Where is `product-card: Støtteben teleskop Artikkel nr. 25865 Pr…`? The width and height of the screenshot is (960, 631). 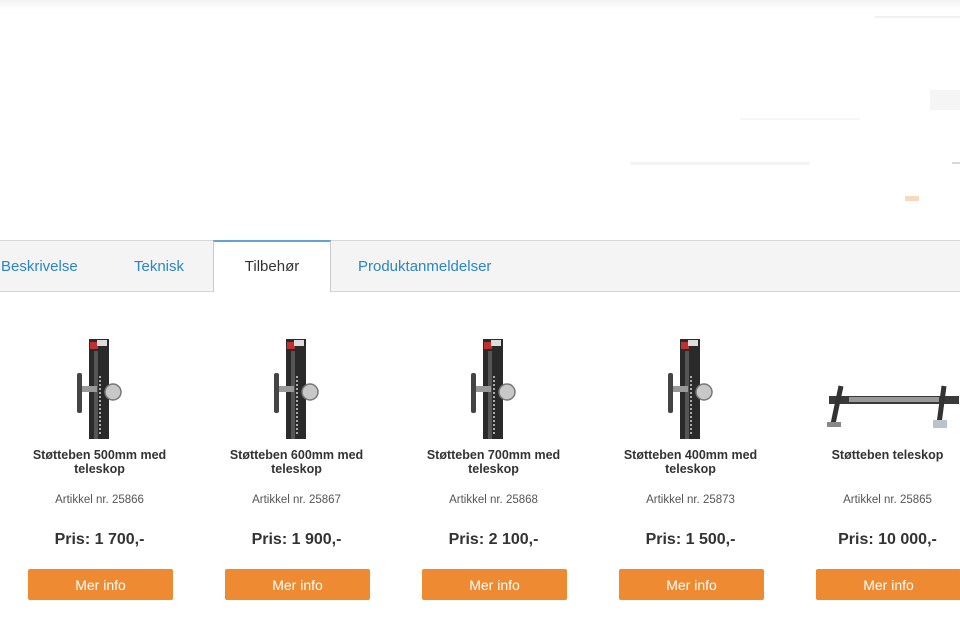 product-card: Støtteben teleskop Artikkel nr. 25865 Pr… is located at coordinates (874, 461).